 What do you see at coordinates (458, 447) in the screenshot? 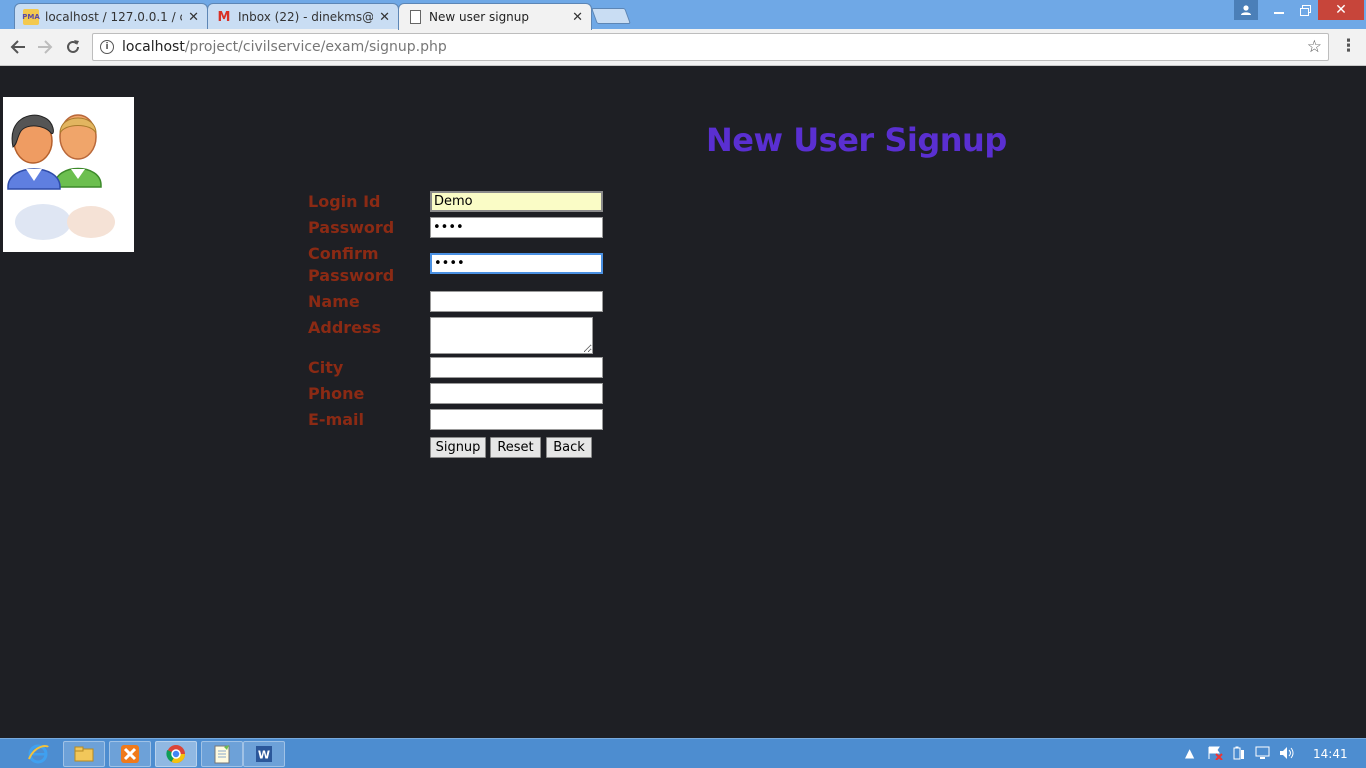
I see `signup-button: Signup` at bounding box center [458, 447].